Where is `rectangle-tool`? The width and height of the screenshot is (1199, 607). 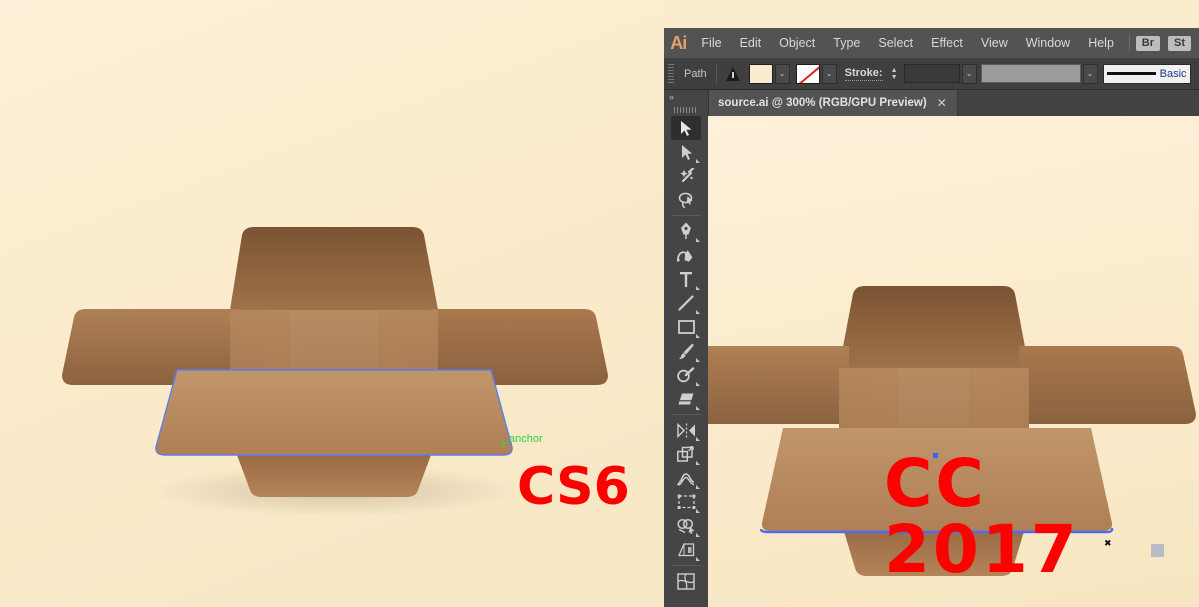 rectangle-tool is located at coordinates (686, 327).